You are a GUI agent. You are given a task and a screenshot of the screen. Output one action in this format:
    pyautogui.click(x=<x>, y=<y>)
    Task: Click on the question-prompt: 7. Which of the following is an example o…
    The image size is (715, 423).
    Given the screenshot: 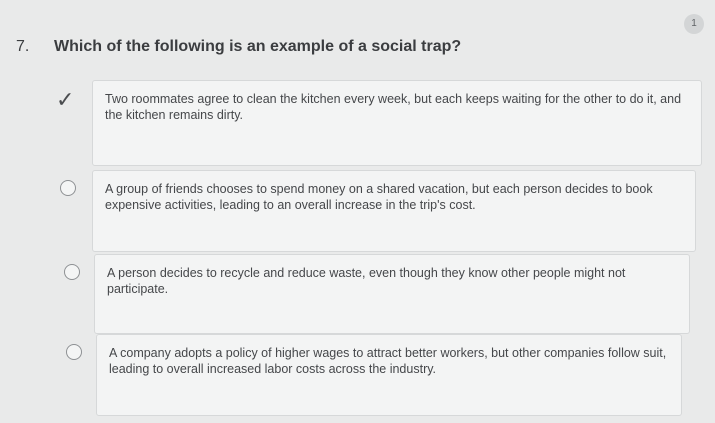 What is the action you would take?
    pyautogui.click(x=346, y=47)
    